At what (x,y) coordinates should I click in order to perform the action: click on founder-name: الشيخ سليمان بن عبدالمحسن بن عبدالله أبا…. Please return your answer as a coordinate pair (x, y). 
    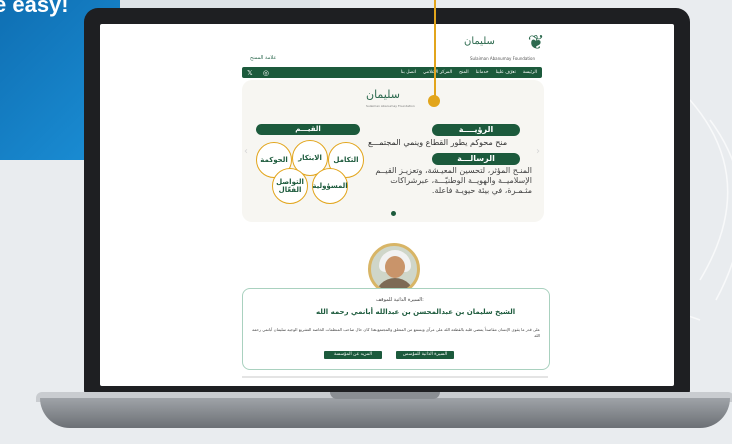
    Looking at the image, I should click on (416, 312).